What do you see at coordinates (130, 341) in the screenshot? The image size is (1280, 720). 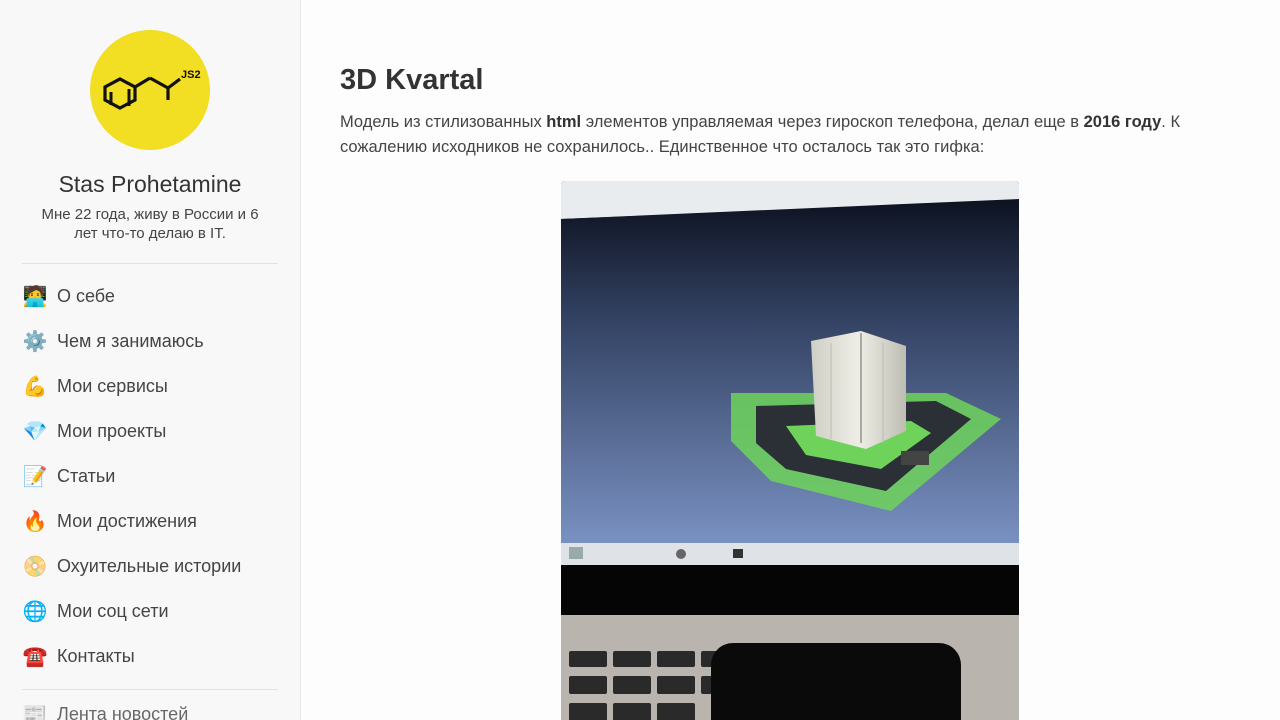 I see `nav-item-label: Чем я занимаюсь` at bounding box center [130, 341].